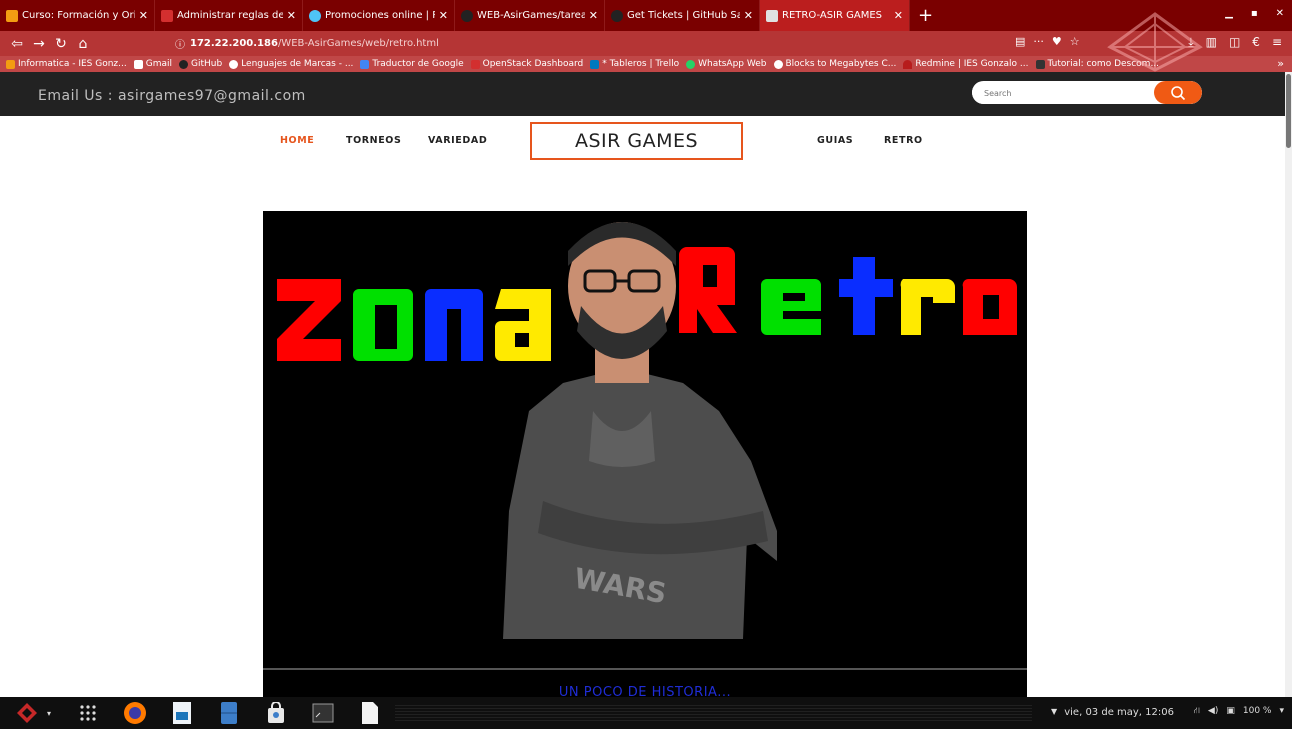 The width and height of the screenshot is (1292, 729). I want to click on start-menu-arrow-icon: ▾, so click(49, 713).